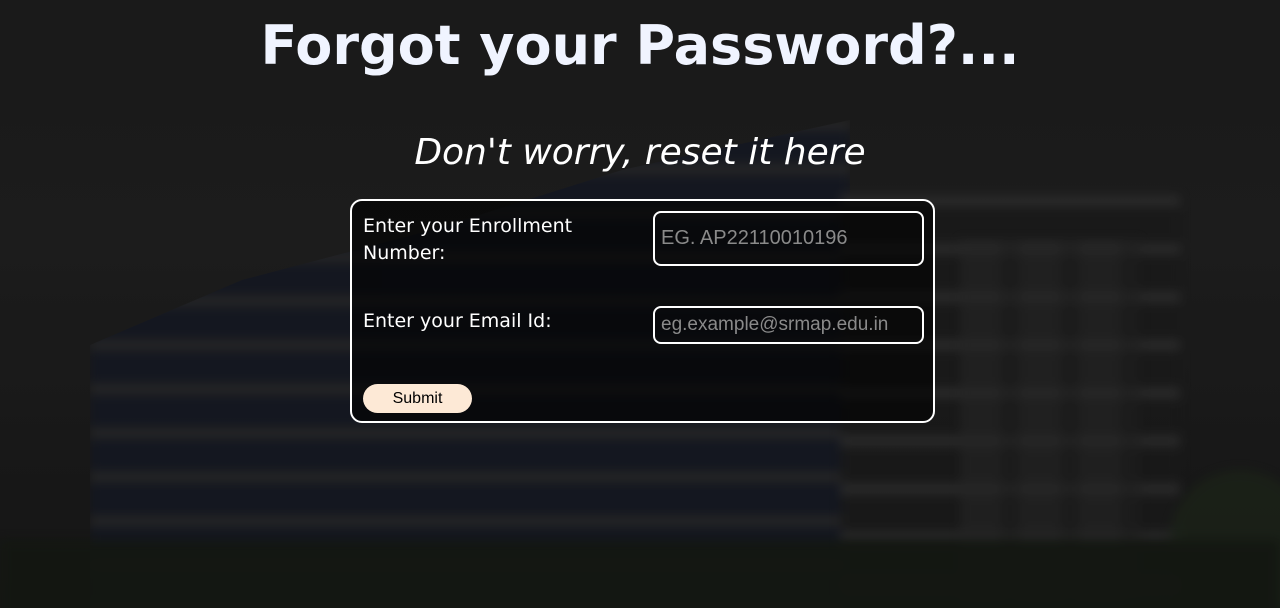 The height and width of the screenshot is (608, 1280). Describe the element at coordinates (640, 152) in the screenshot. I see `page-subtitle: Don't worry, reset it here` at that location.